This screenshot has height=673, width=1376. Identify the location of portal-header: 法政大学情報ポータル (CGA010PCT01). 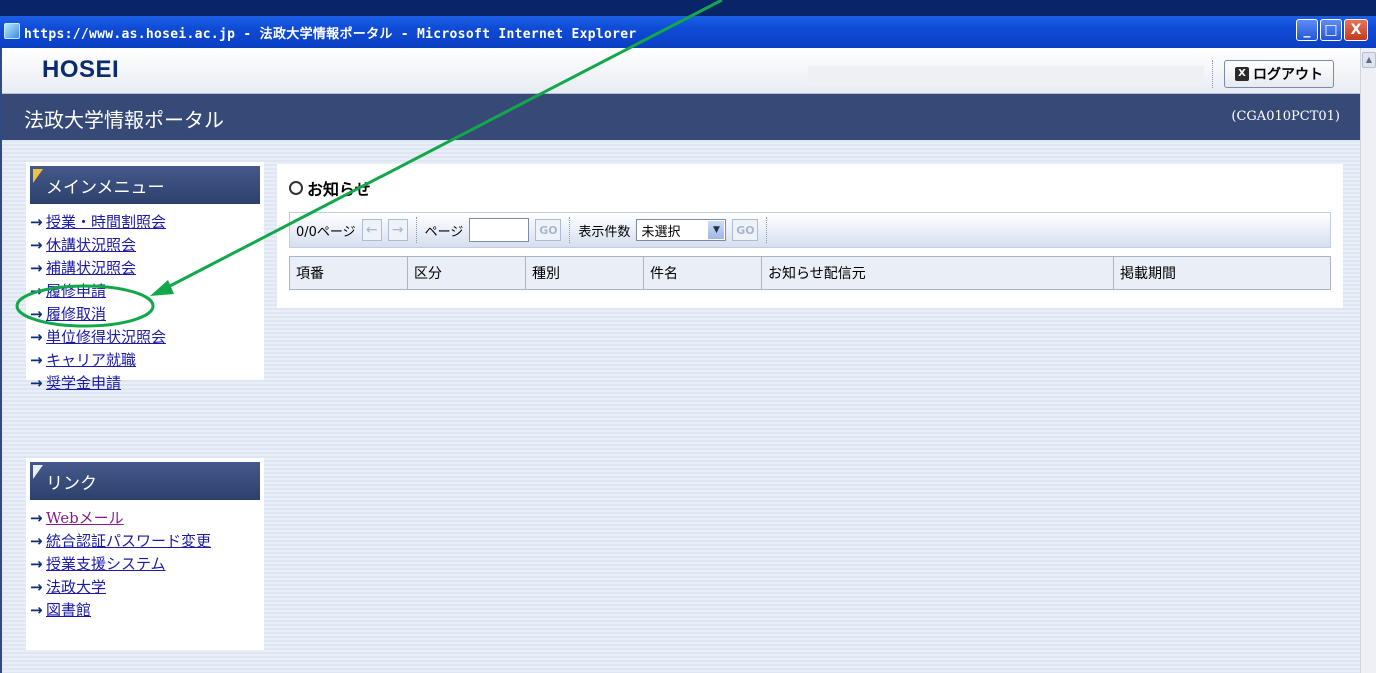
(681, 117).